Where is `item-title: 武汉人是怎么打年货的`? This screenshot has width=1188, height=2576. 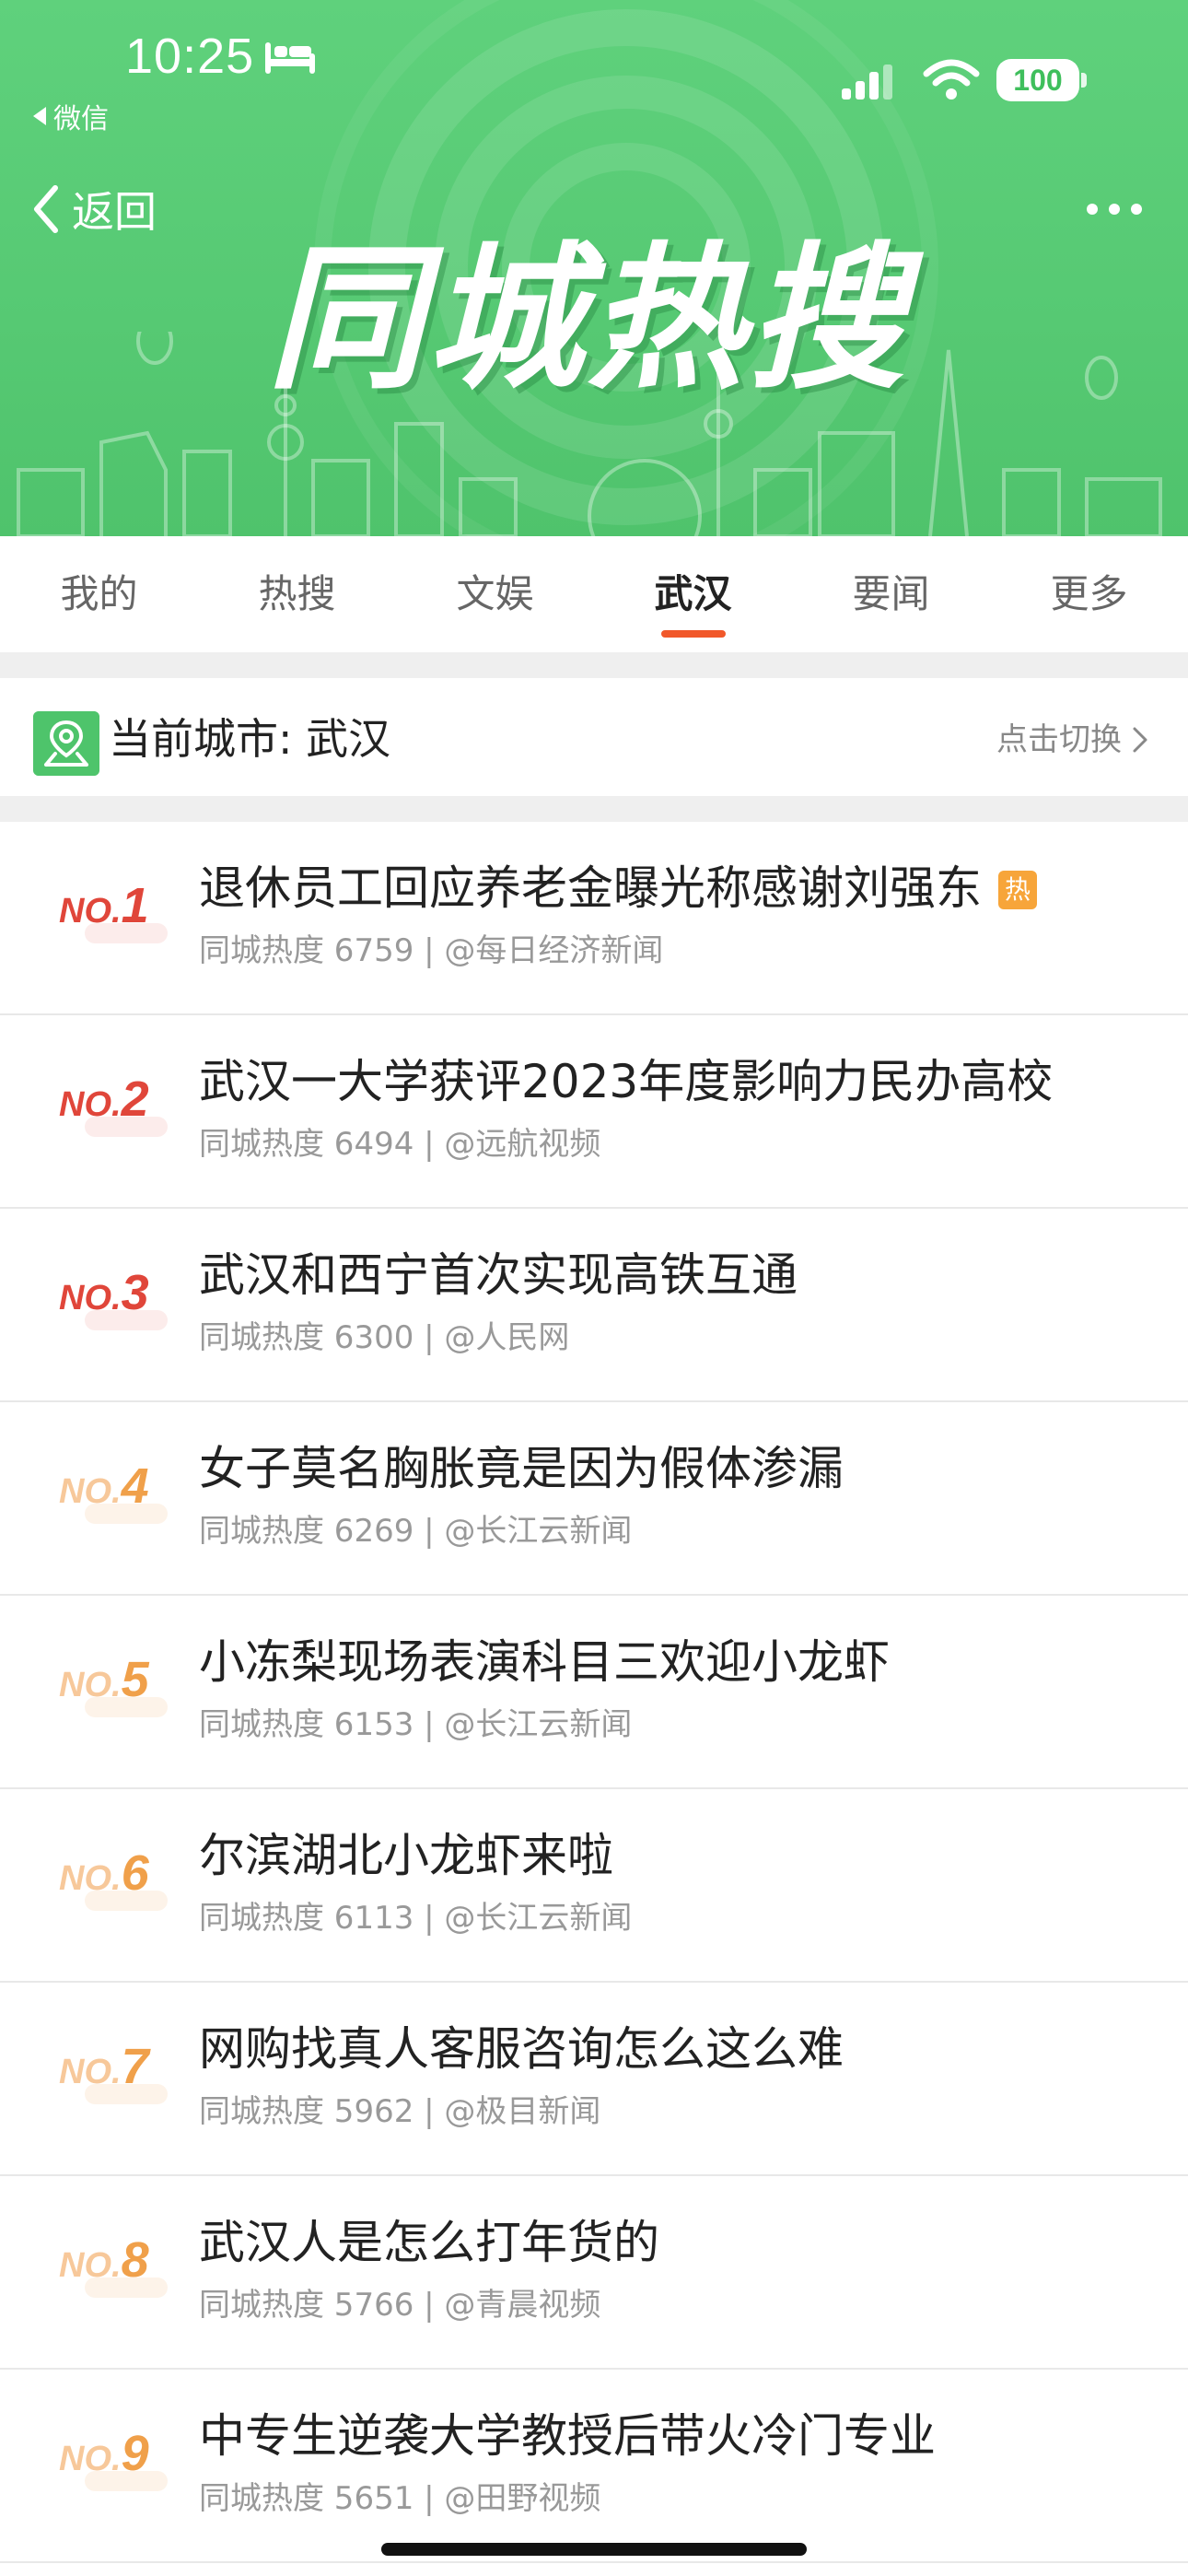
item-title: 武汉人是怎么打年货的 is located at coordinates (429, 2242).